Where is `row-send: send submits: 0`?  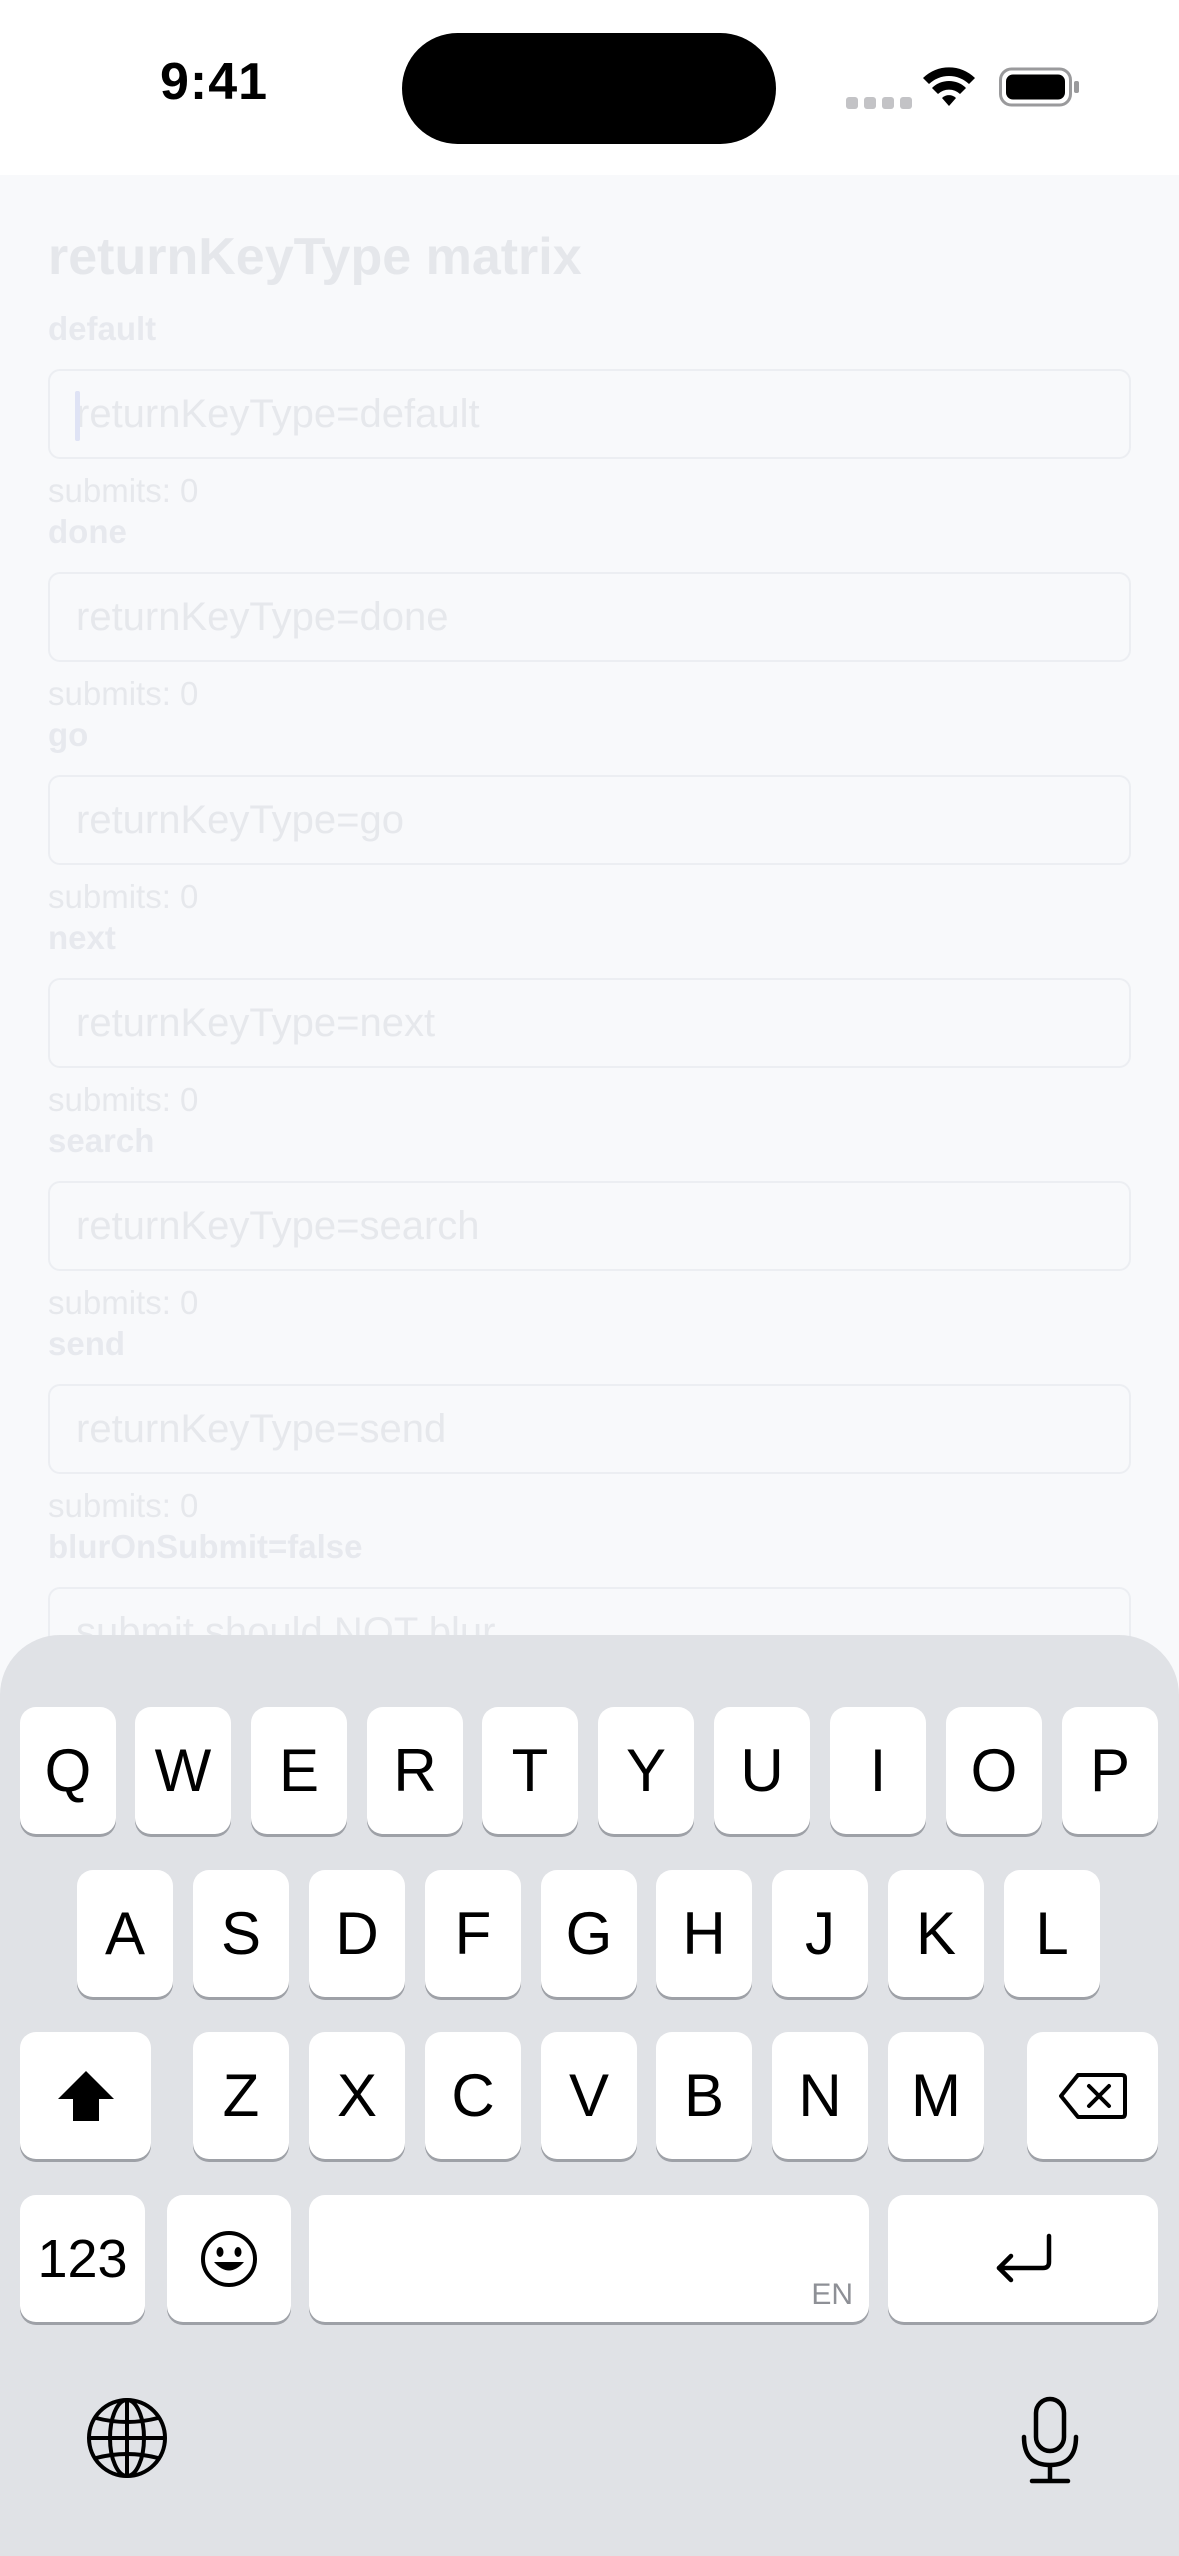 row-send: send submits: 0 is located at coordinates (589, 1425).